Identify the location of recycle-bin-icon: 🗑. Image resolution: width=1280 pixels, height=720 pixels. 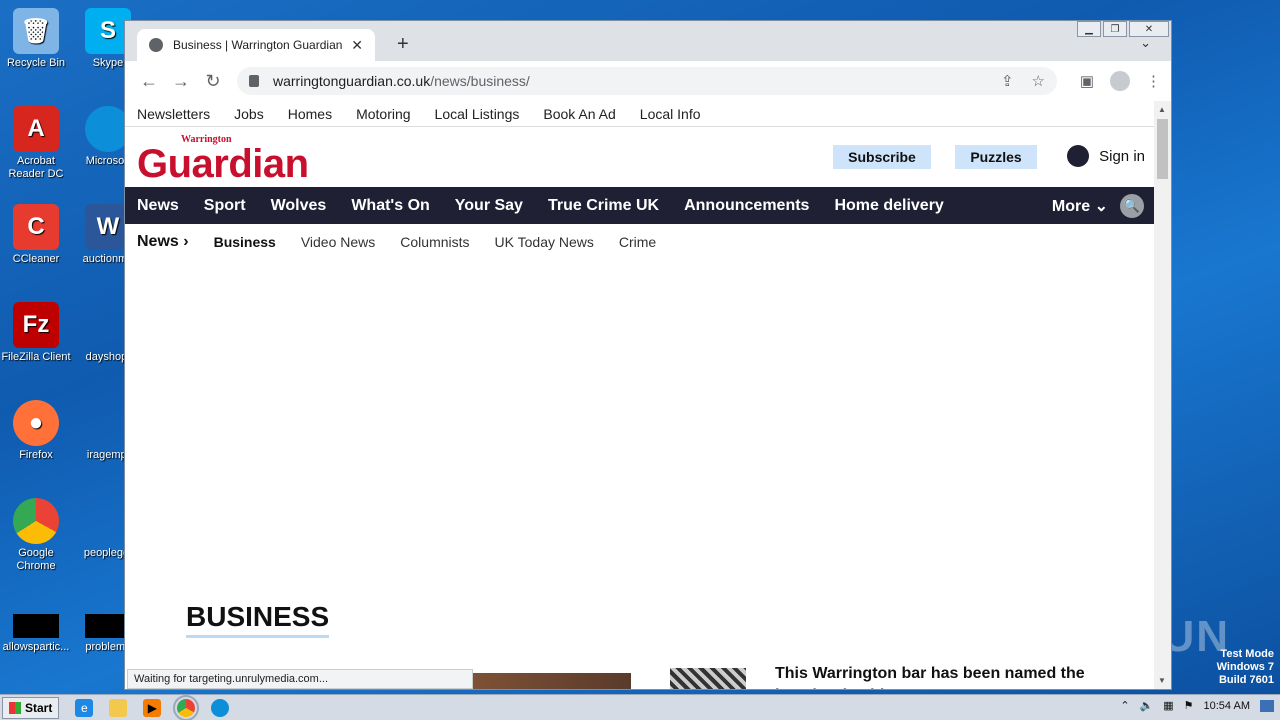
(36, 31).